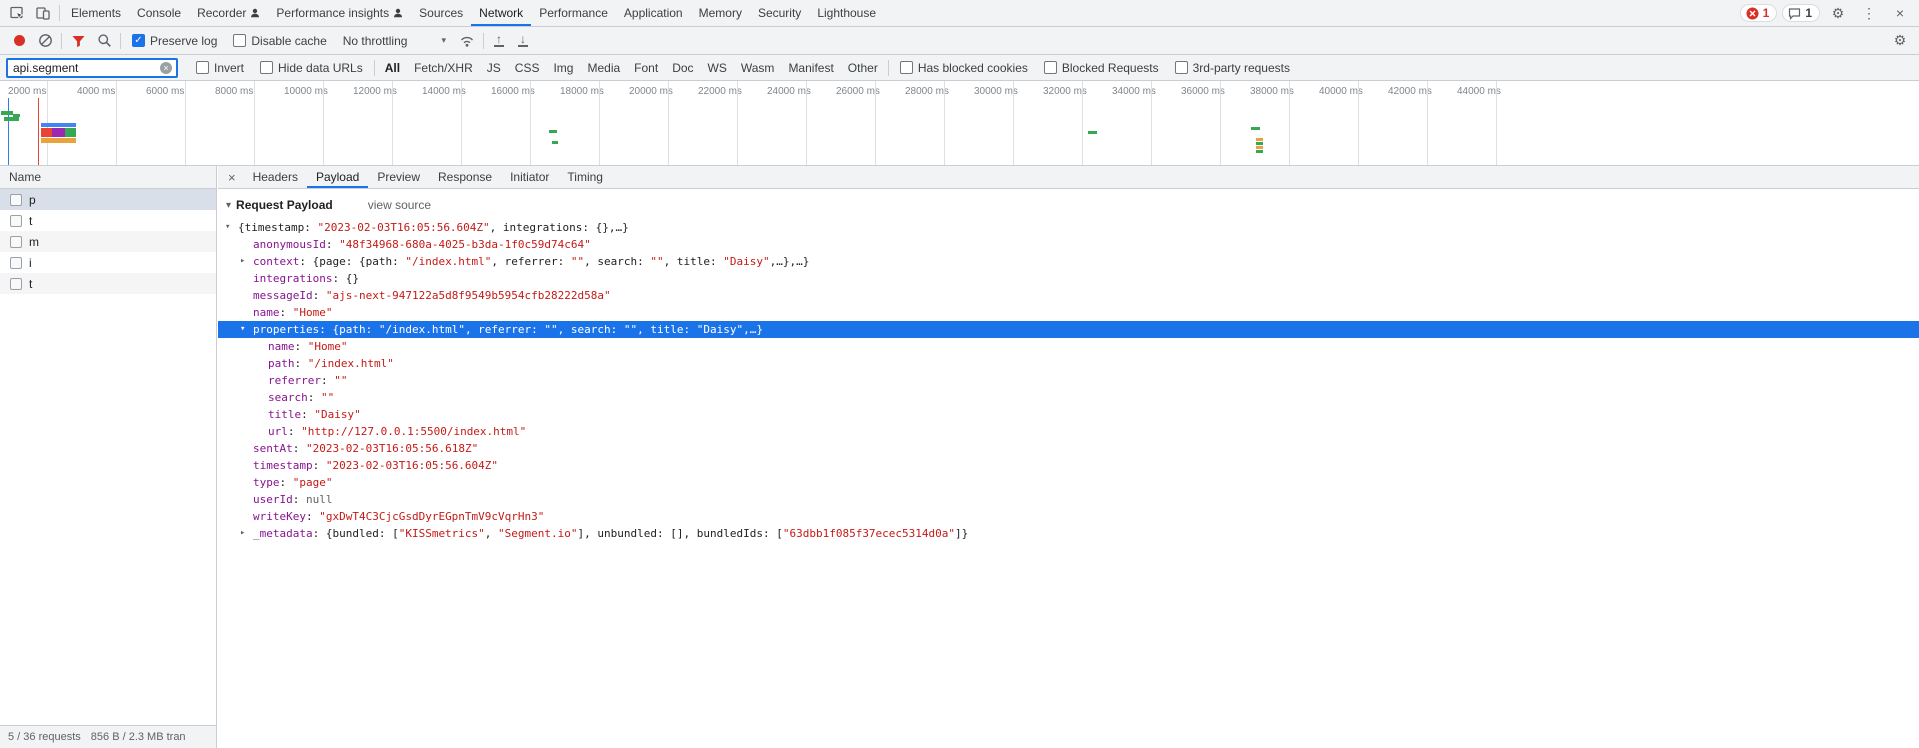  What do you see at coordinates (1068, 278) in the screenshot?
I see `payload-tree-row: integrations: {}` at bounding box center [1068, 278].